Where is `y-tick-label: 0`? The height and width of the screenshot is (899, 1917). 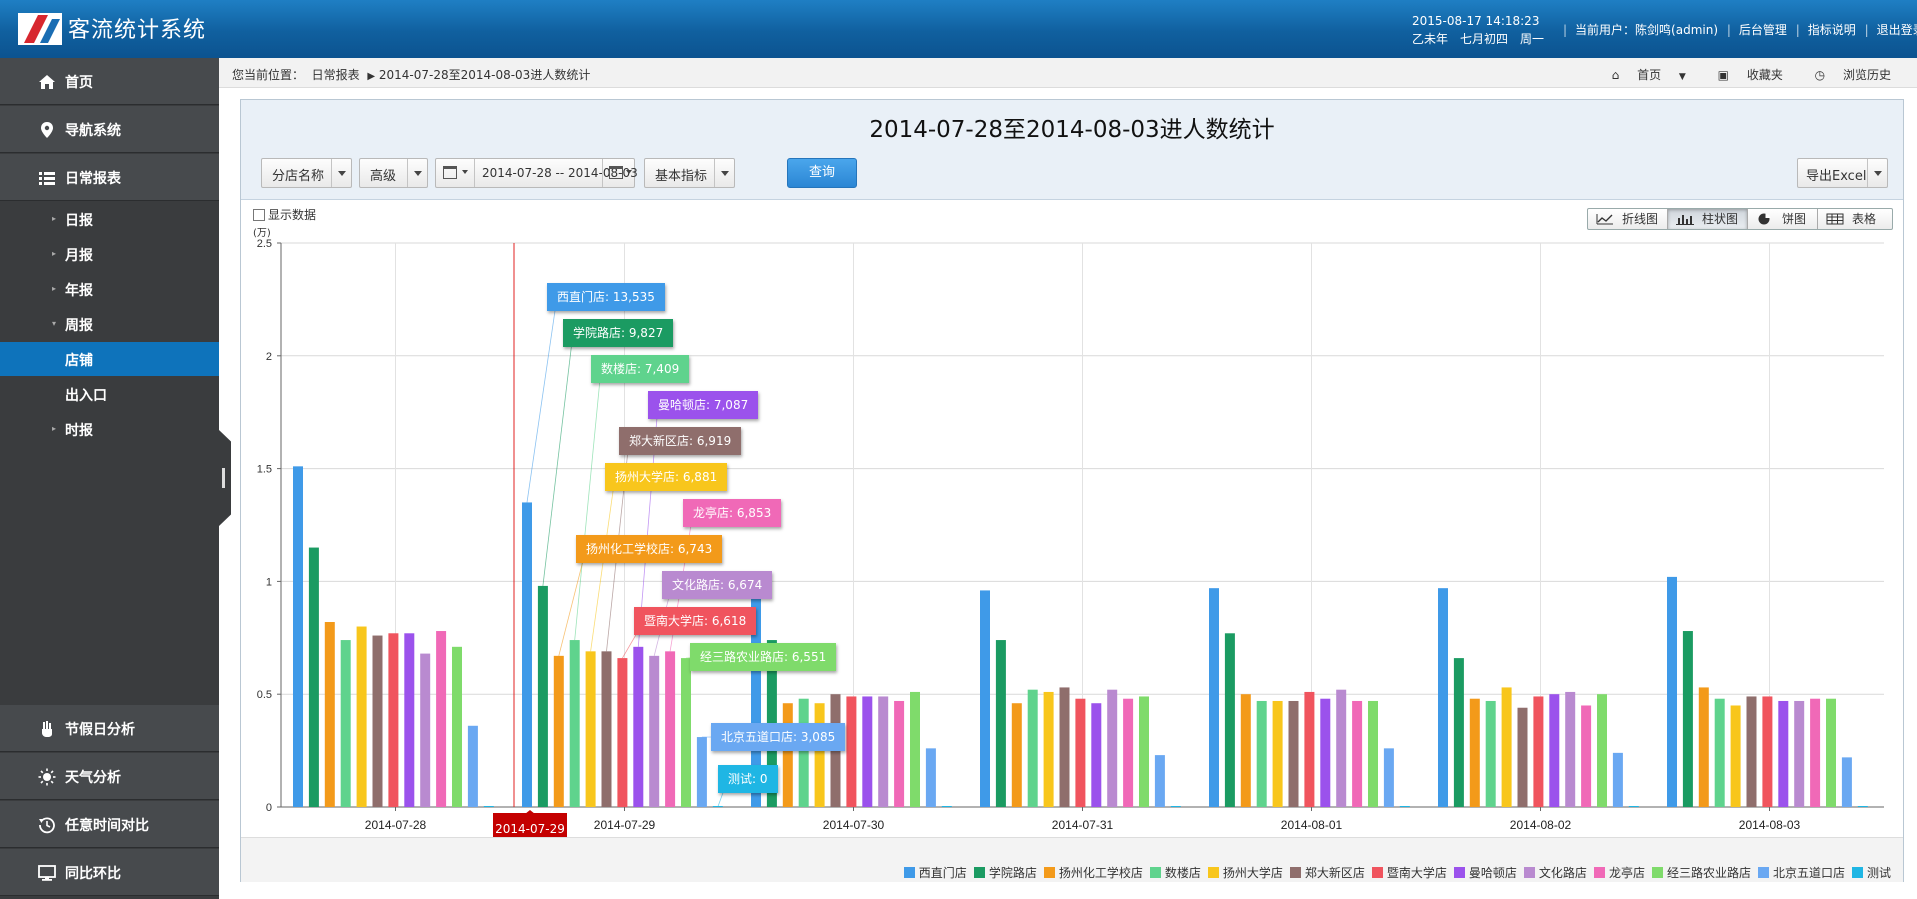 y-tick-label: 0 is located at coordinates (269, 808).